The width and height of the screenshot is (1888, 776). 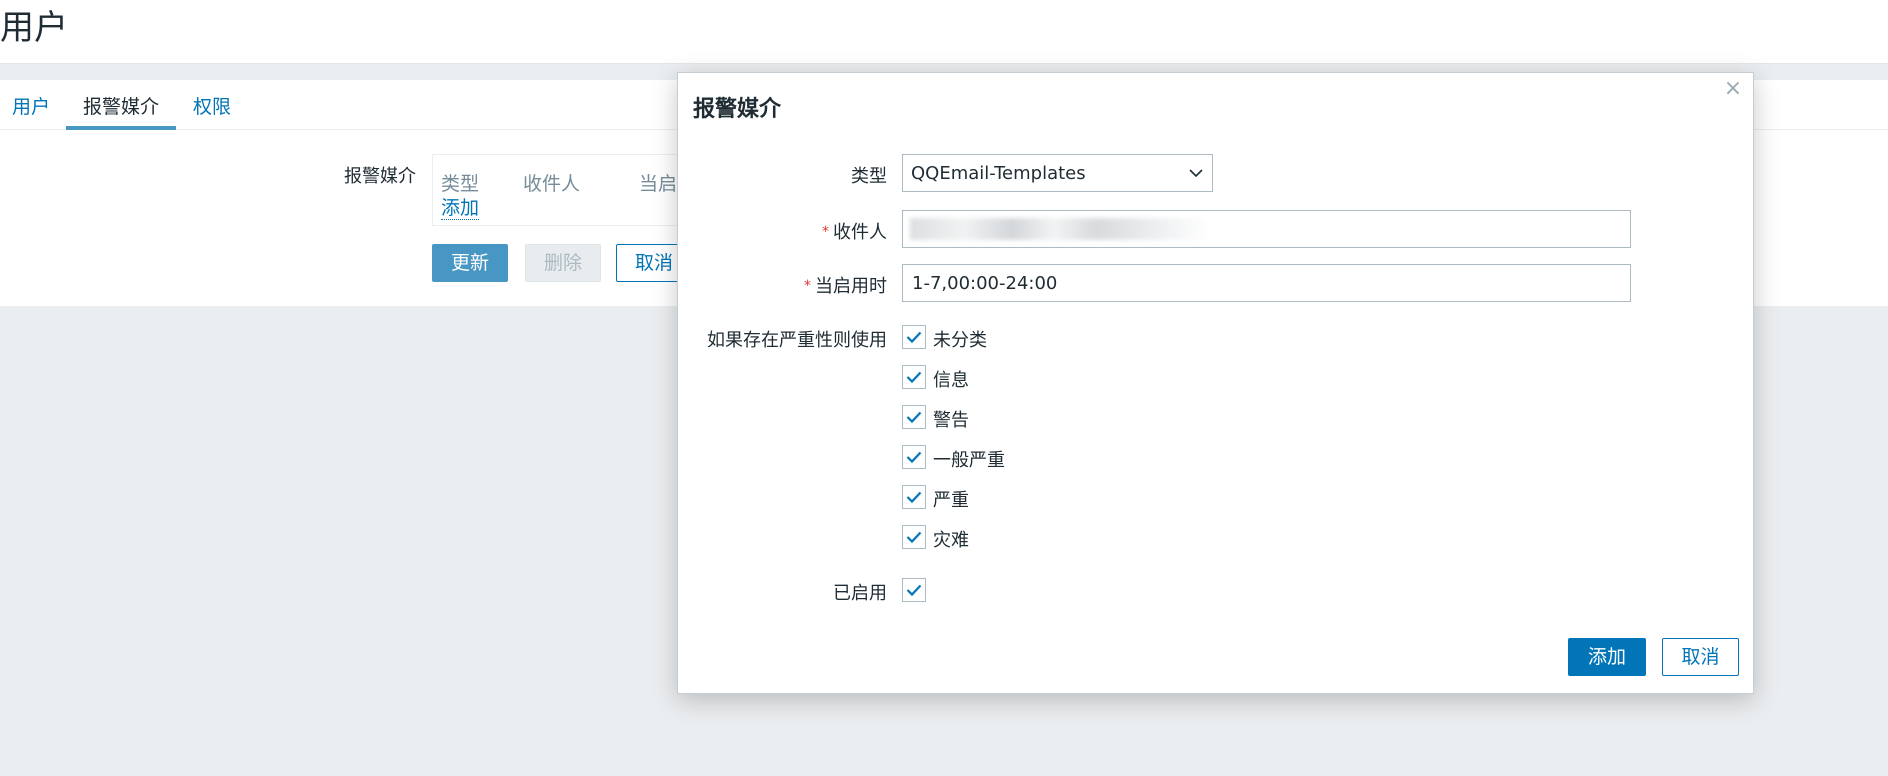 I want to click on severity-checkbox-high, so click(x=914, y=497).